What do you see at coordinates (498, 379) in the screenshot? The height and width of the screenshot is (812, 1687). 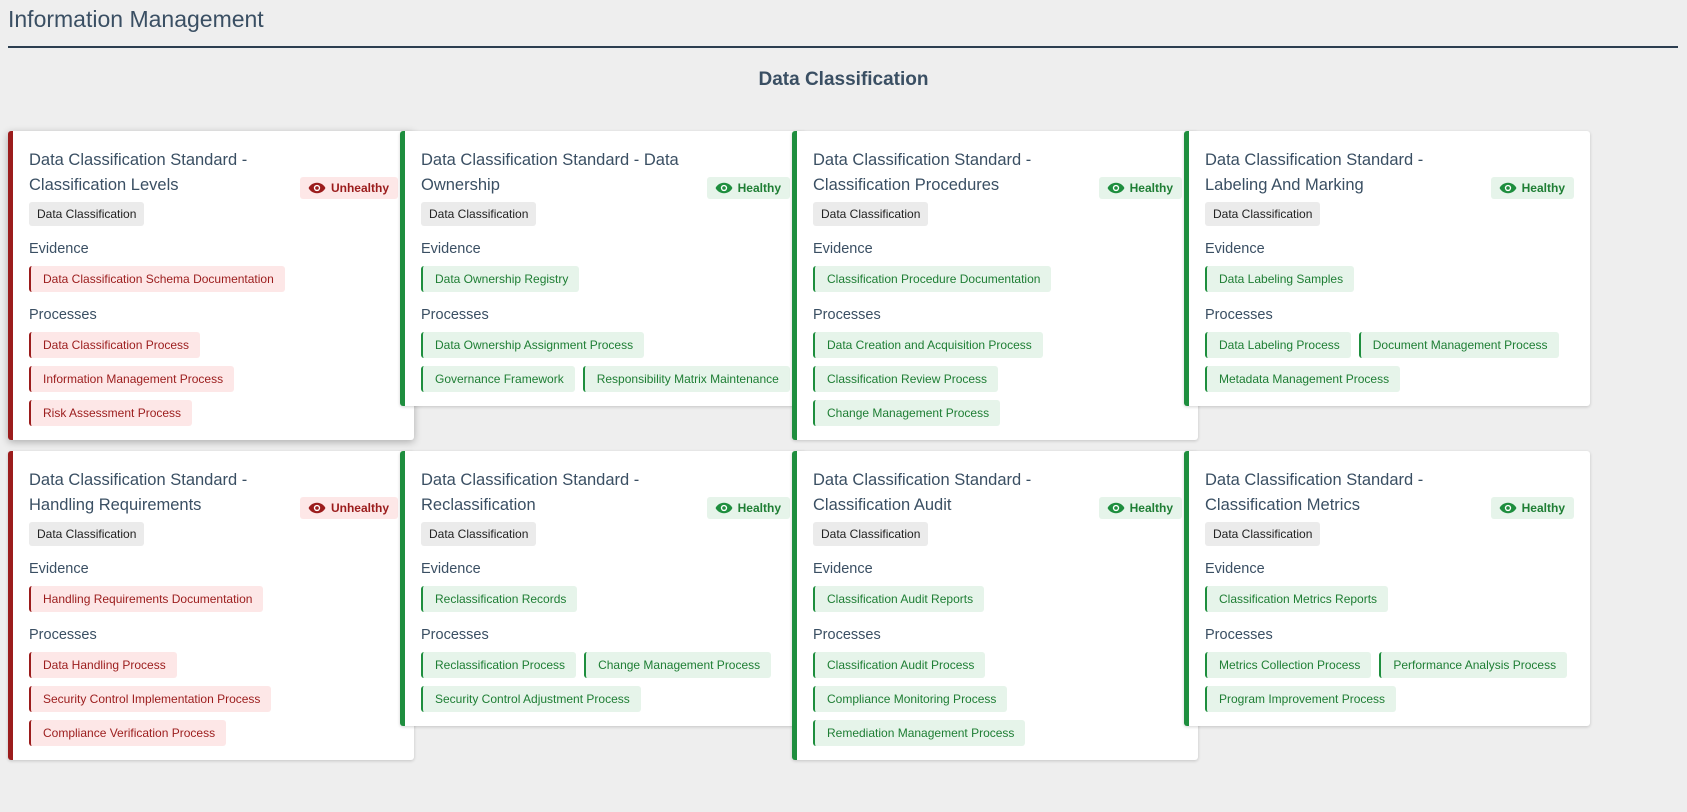 I see `process-chip: Governance Framework` at bounding box center [498, 379].